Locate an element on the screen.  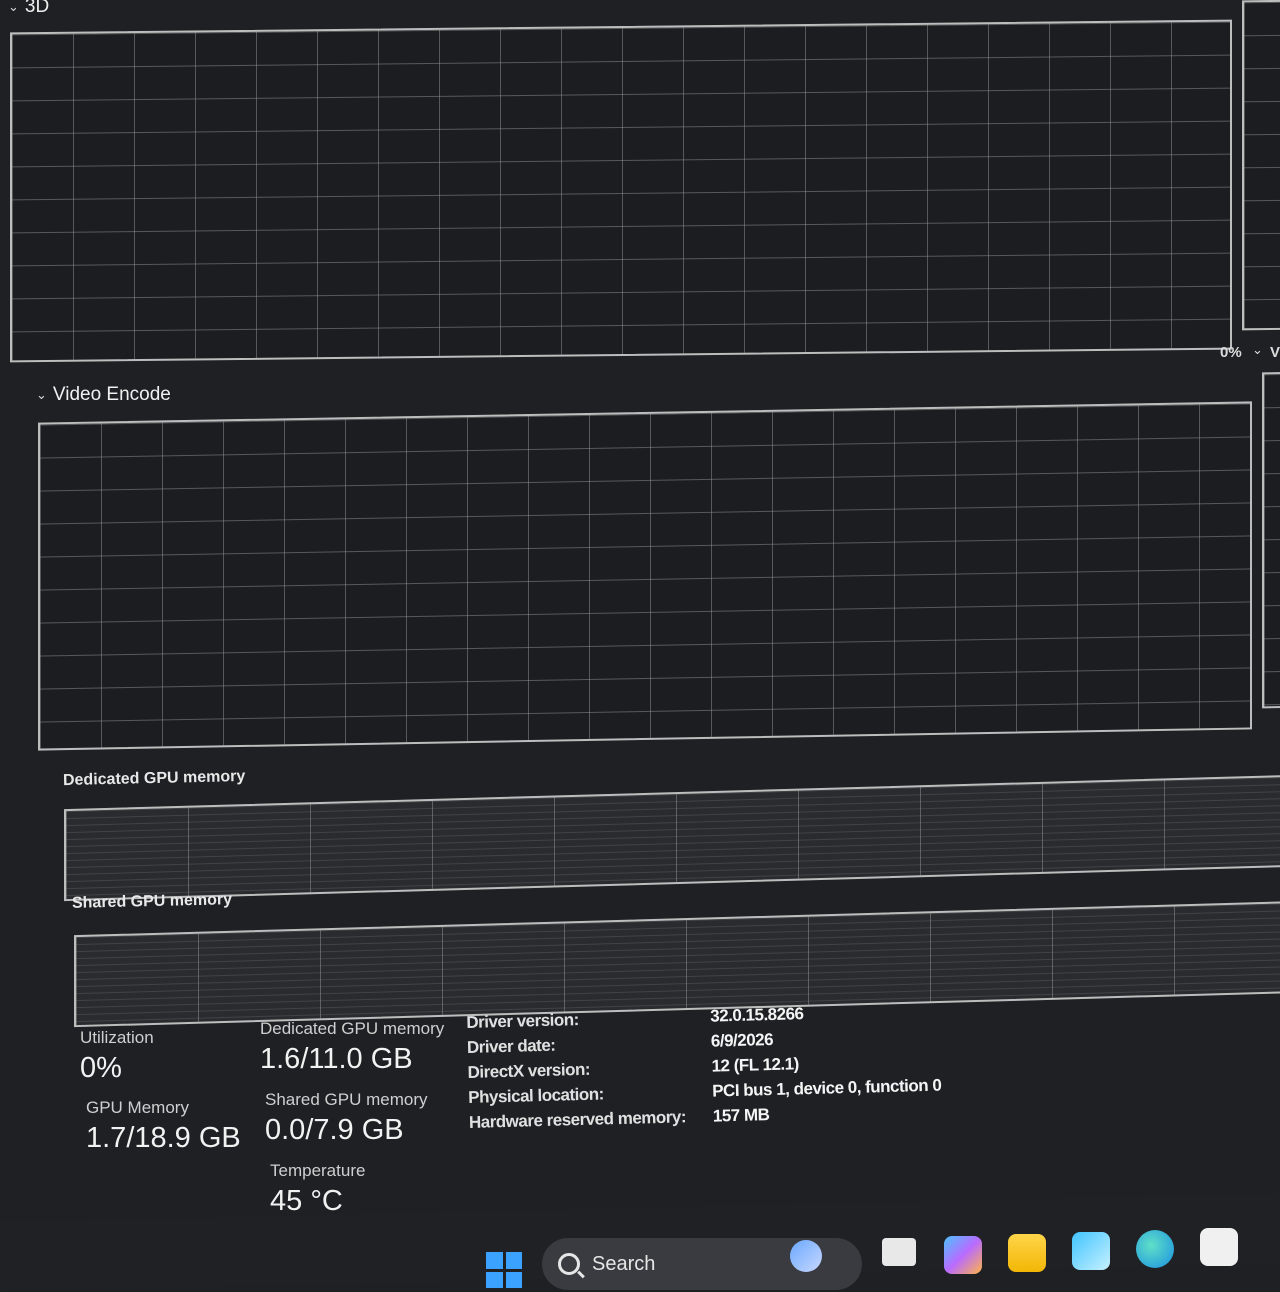
side-chevron-down-icon: ⌄ is located at coordinates (1257, 350).